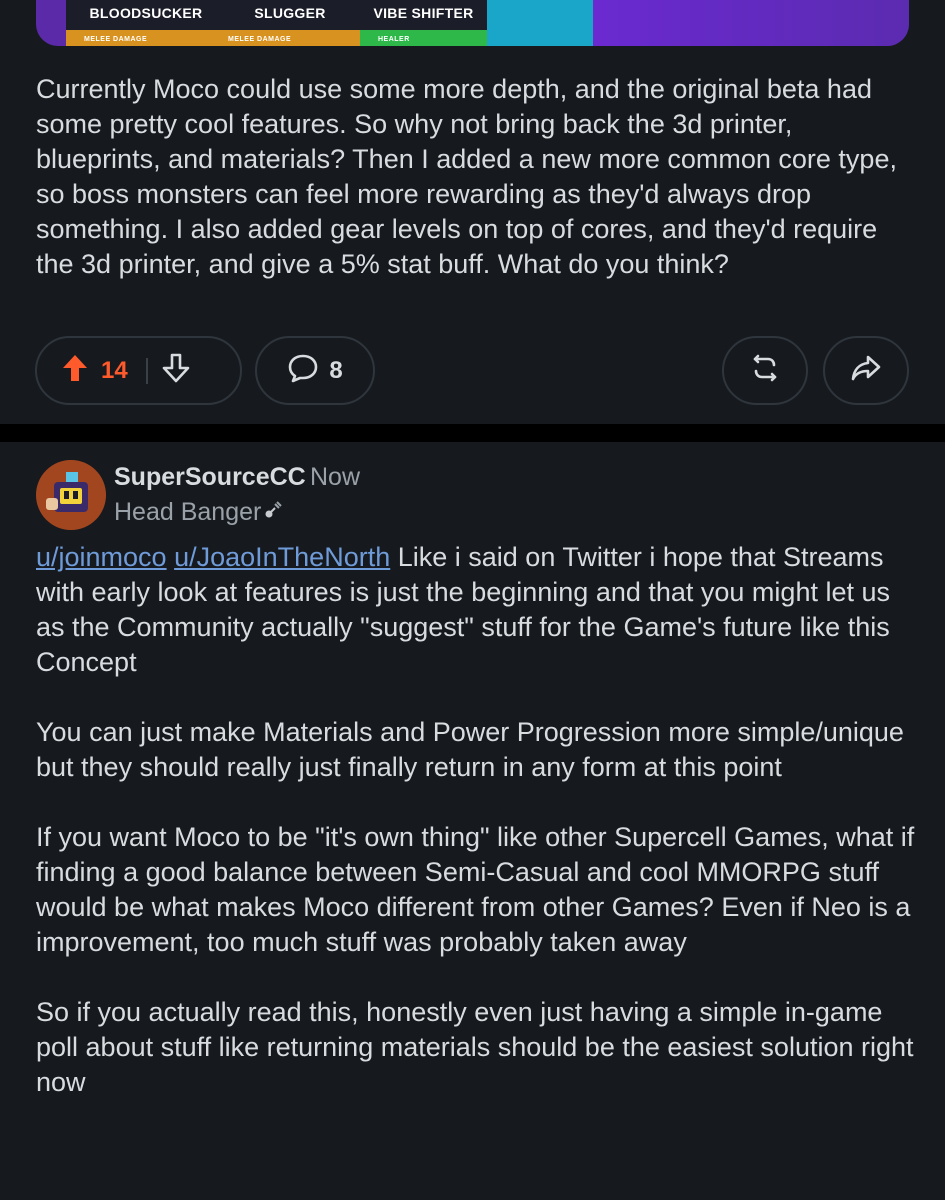 This screenshot has height=1200, width=945. Describe the element at coordinates (101, 557) in the screenshot. I see `mention-link: u/joinmoco` at that location.